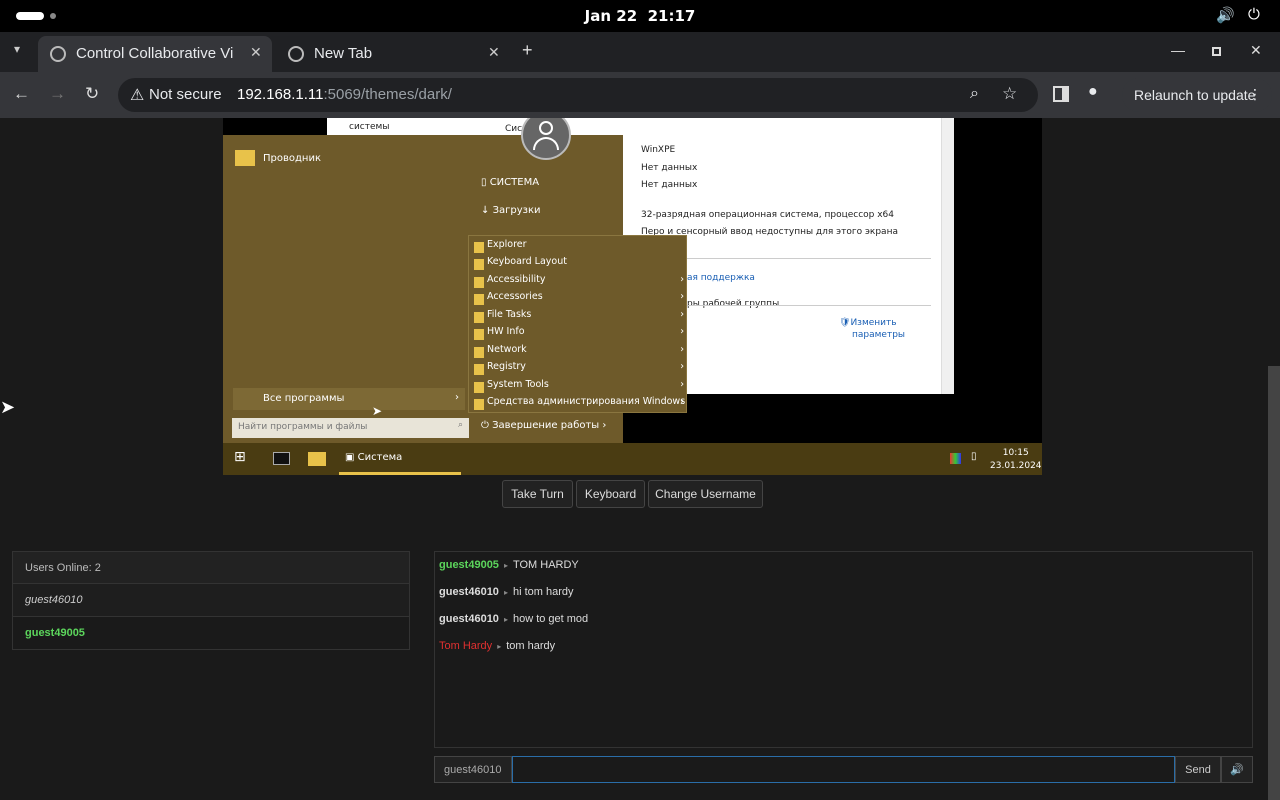 The width and height of the screenshot is (1280, 800). I want to click on zoom-magnifier-icon: ⌕, so click(974, 94).